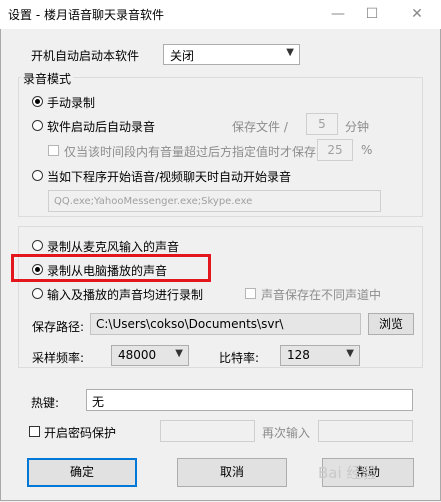 This screenshot has width=441, height=502. What do you see at coordinates (37, 269) in the screenshot?
I see `pc-playback-radio` at bounding box center [37, 269].